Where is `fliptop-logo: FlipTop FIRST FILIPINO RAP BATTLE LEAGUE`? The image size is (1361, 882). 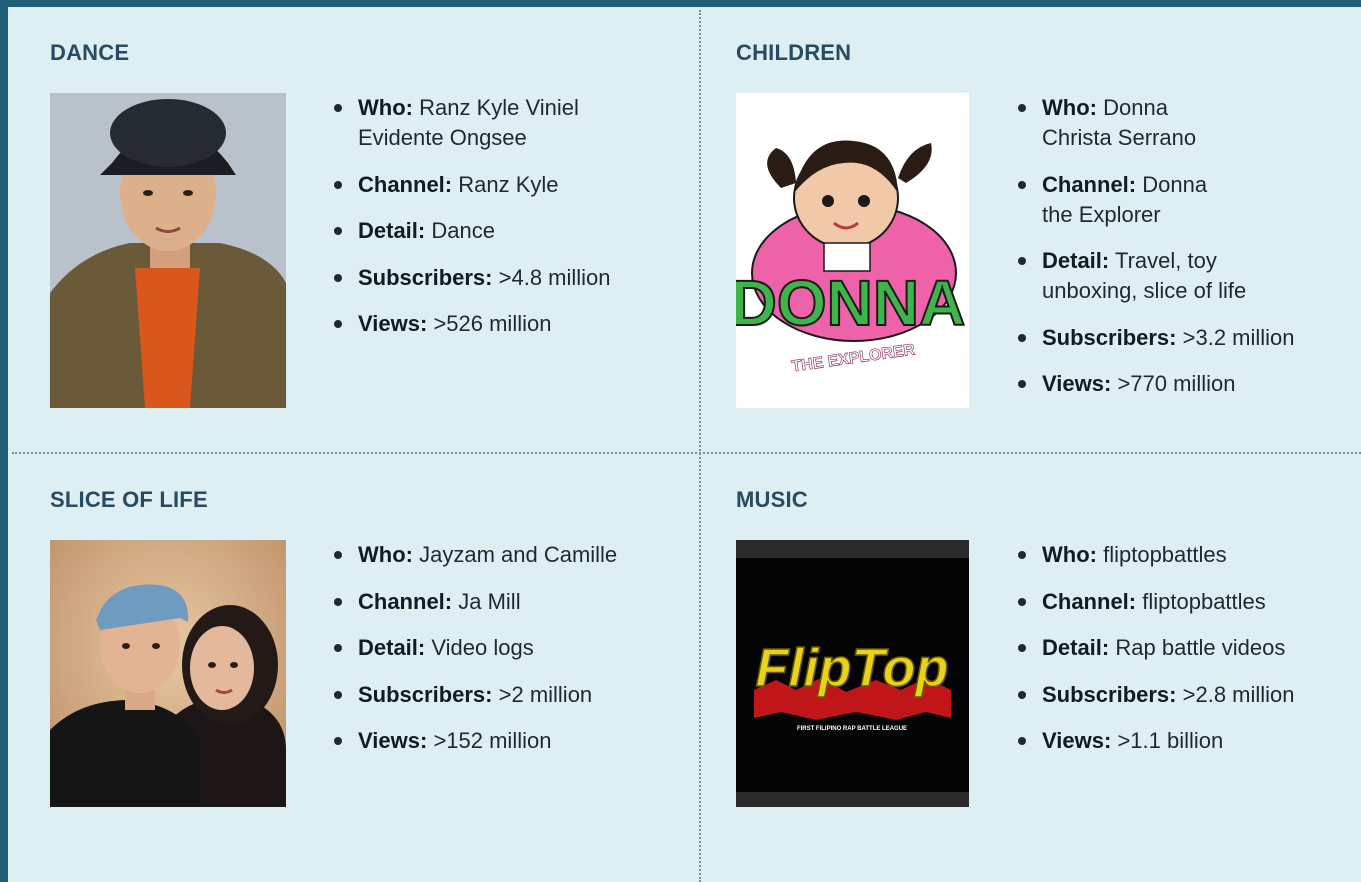
fliptop-logo: FlipTop FIRST FILIPINO RAP BATTLE LEAGUE is located at coordinates (852, 673).